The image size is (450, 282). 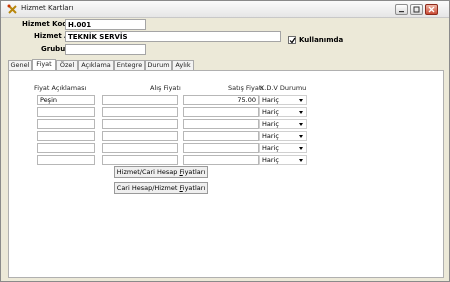 I want to click on row-5-description, so click(x=66, y=148).